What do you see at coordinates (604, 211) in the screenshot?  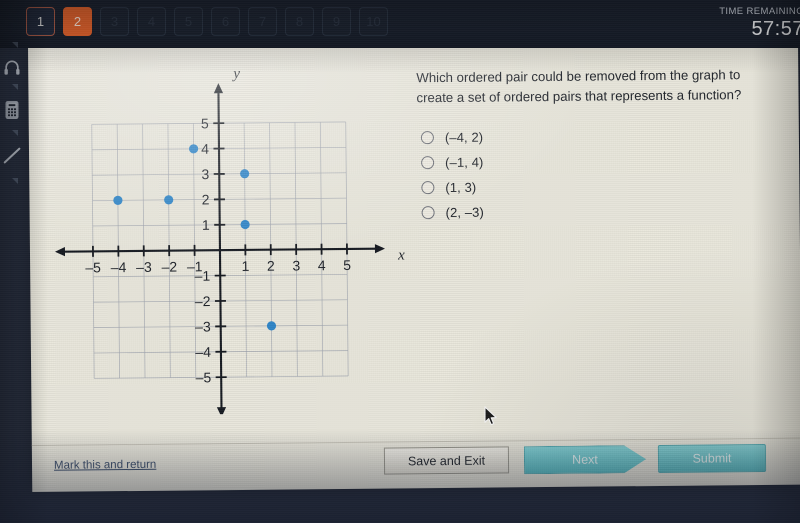 I see `answer-option-4: (2, –3)` at bounding box center [604, 211].